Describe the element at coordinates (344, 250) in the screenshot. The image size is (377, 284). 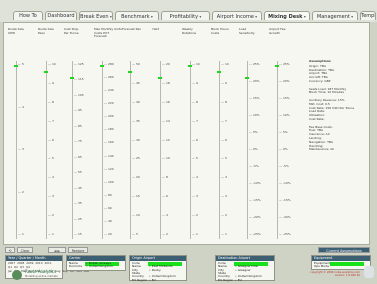
I see `current-assumptions-button: Current Assumptions` at that location.